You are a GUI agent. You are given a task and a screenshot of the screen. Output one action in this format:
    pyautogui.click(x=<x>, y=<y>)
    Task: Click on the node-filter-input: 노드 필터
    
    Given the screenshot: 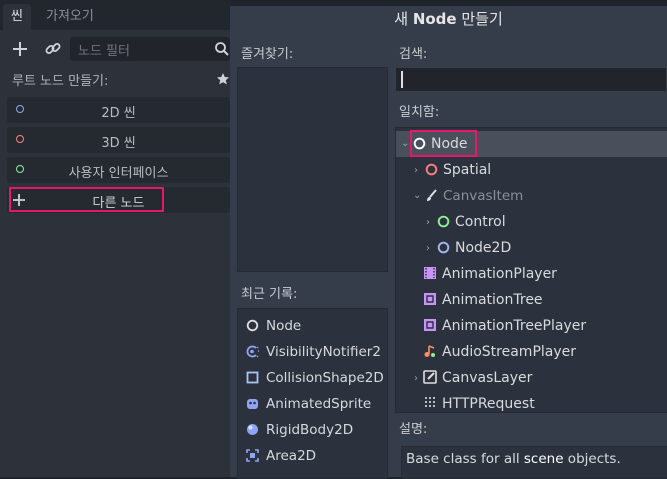 What is the action you would take?
    pyautogui.click(x=150, y=49)
    